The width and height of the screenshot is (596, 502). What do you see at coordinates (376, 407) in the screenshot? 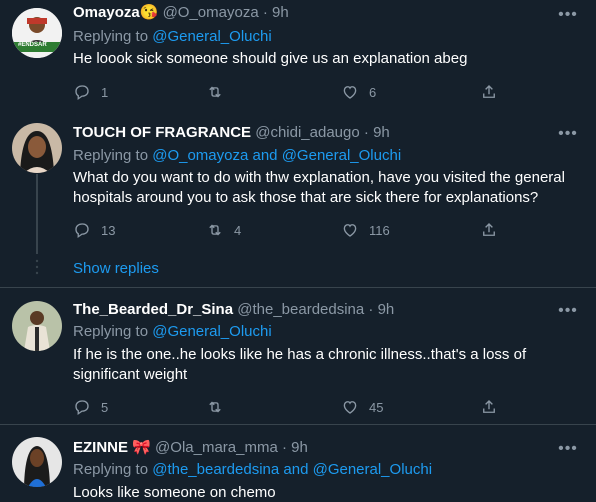
I see `like-count: 45` at bounding box center [376, 407].